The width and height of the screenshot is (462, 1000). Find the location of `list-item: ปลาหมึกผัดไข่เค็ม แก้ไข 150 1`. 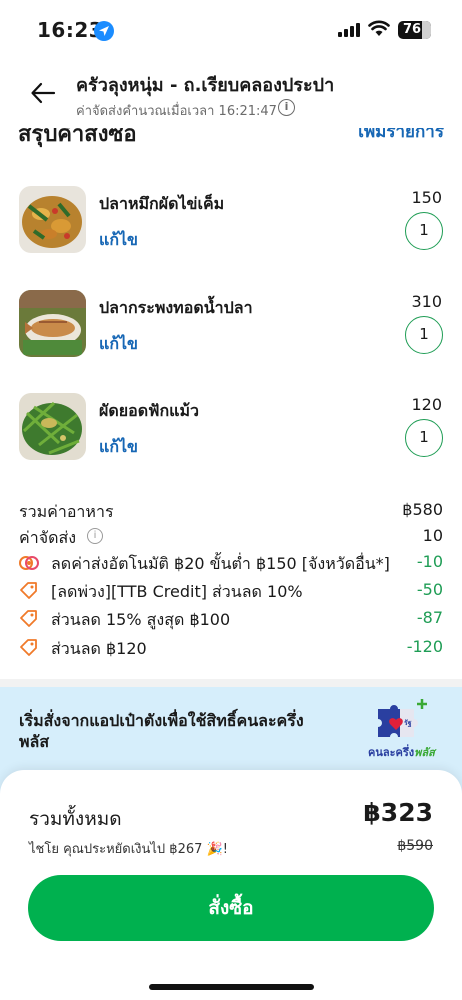

list-item: ปลาหมึกผัดไข่เค็ม แก้ไข 150 1 is located at coordinates (231, 226).